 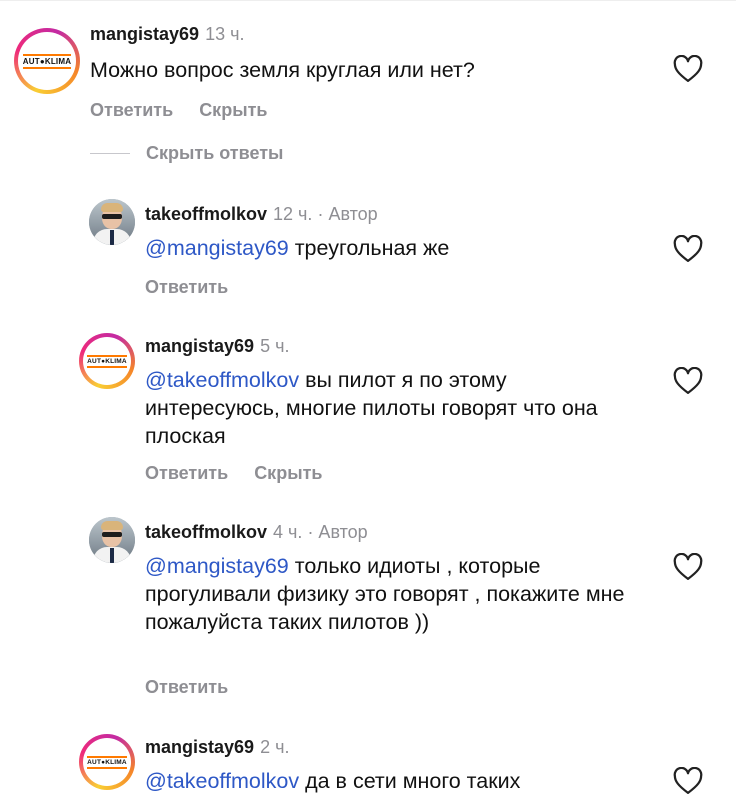 What do you see at coordinates (297, 248) in the screenshot?
I see `comment-text: @mangistay69 треугольная же` at bounding box center [297, 248].